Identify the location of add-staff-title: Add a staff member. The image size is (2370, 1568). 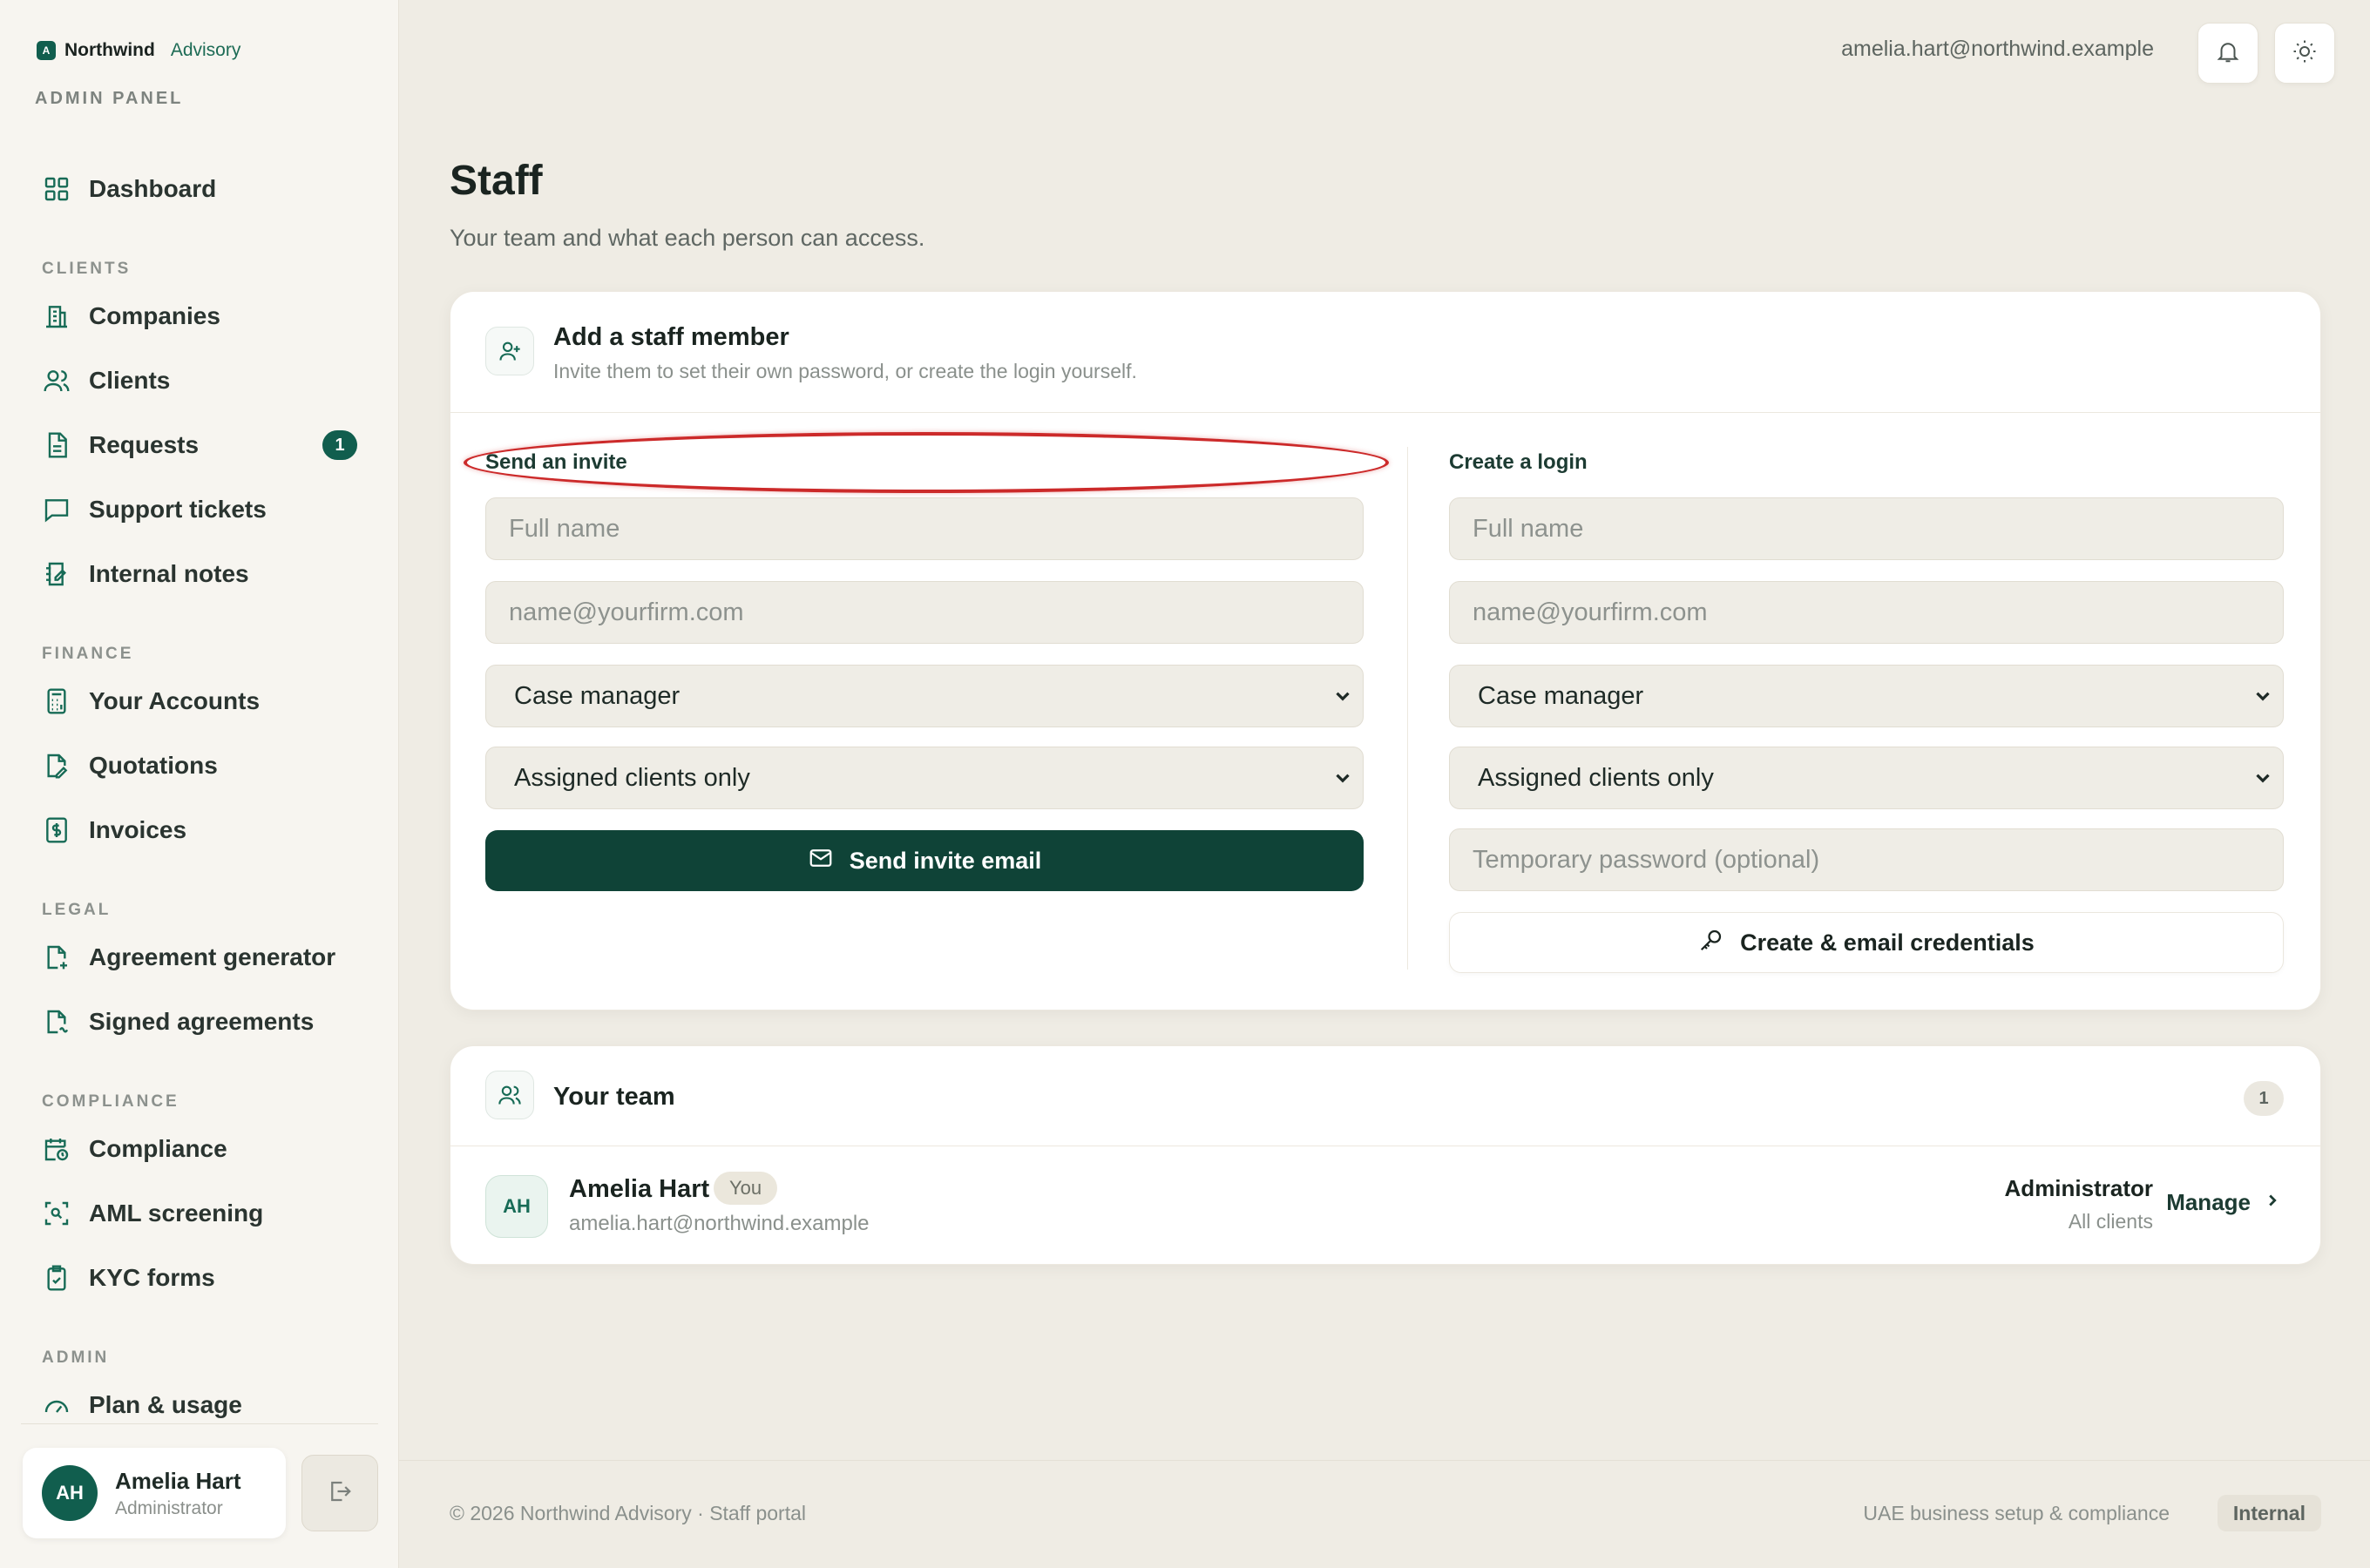
(671, 337).